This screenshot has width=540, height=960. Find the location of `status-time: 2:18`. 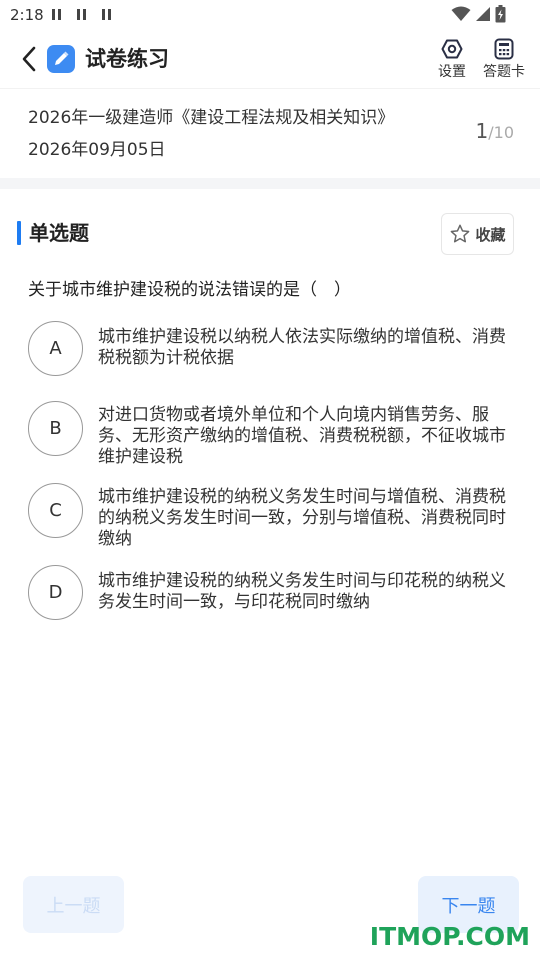

status-time: 2:18 is located at coordinates (27, 15).